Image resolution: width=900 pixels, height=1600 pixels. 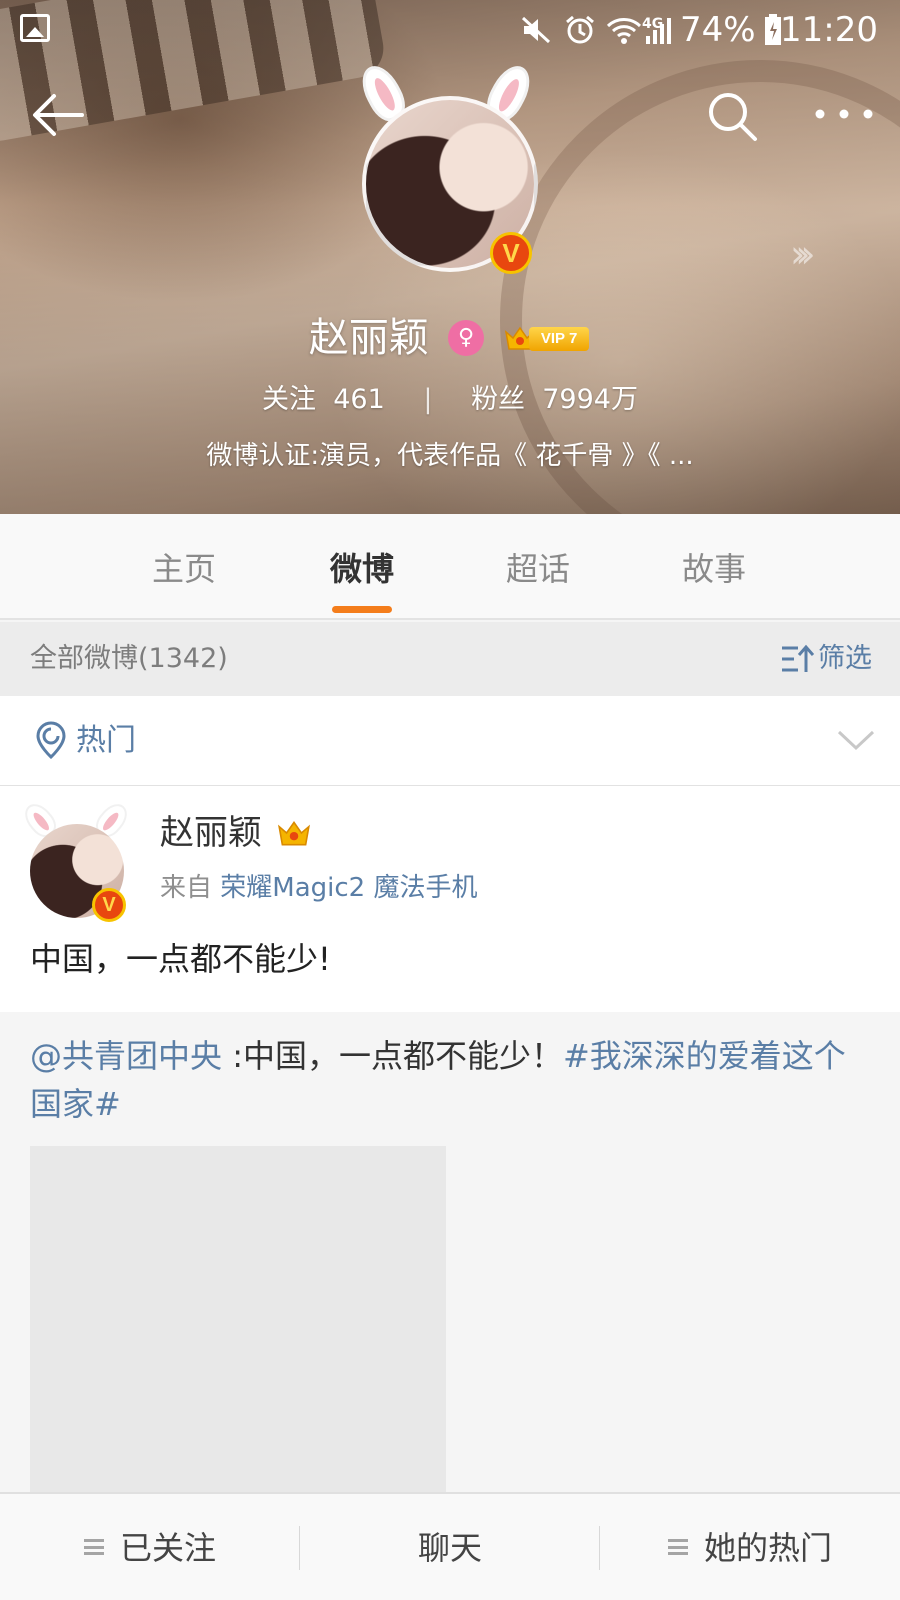 I want to click on chat-label: 聊天, so click(x=449, y=1548).